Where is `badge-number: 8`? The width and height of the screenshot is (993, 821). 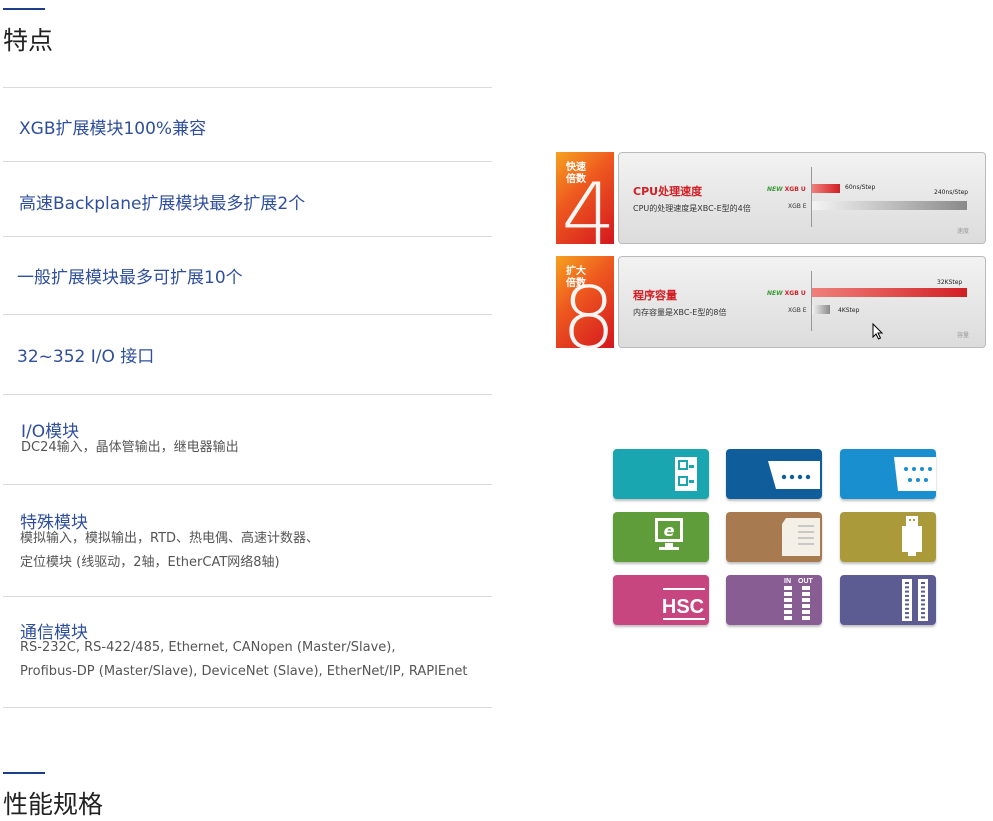 badge-number: 8 is located at coordinates (587, 308).